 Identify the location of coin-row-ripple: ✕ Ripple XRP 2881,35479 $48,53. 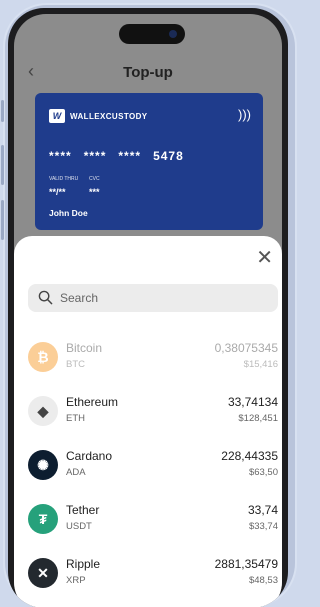
(148, 575).